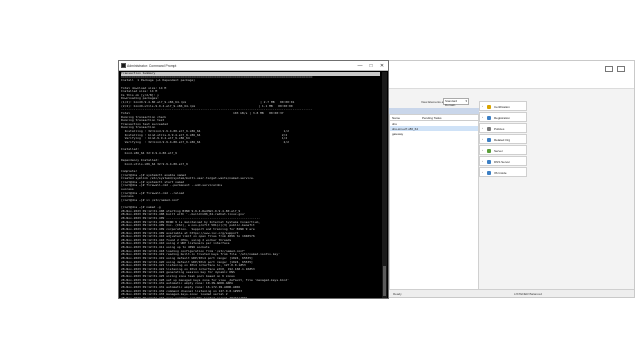  I want to click on side-item-dns-server: › DNS Server, so click(503, 161).